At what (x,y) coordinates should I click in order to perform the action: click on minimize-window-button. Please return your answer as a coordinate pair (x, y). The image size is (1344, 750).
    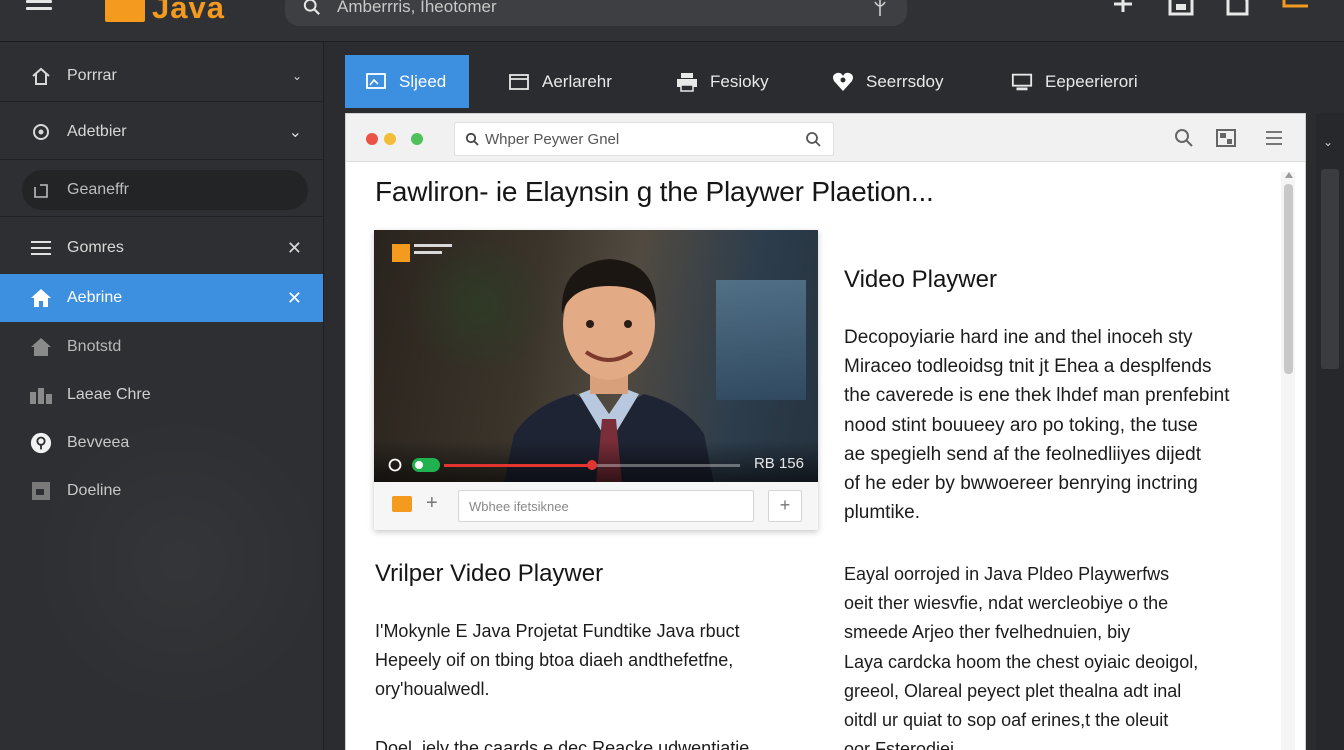
    Looking at the image, I should click on (390, 139).